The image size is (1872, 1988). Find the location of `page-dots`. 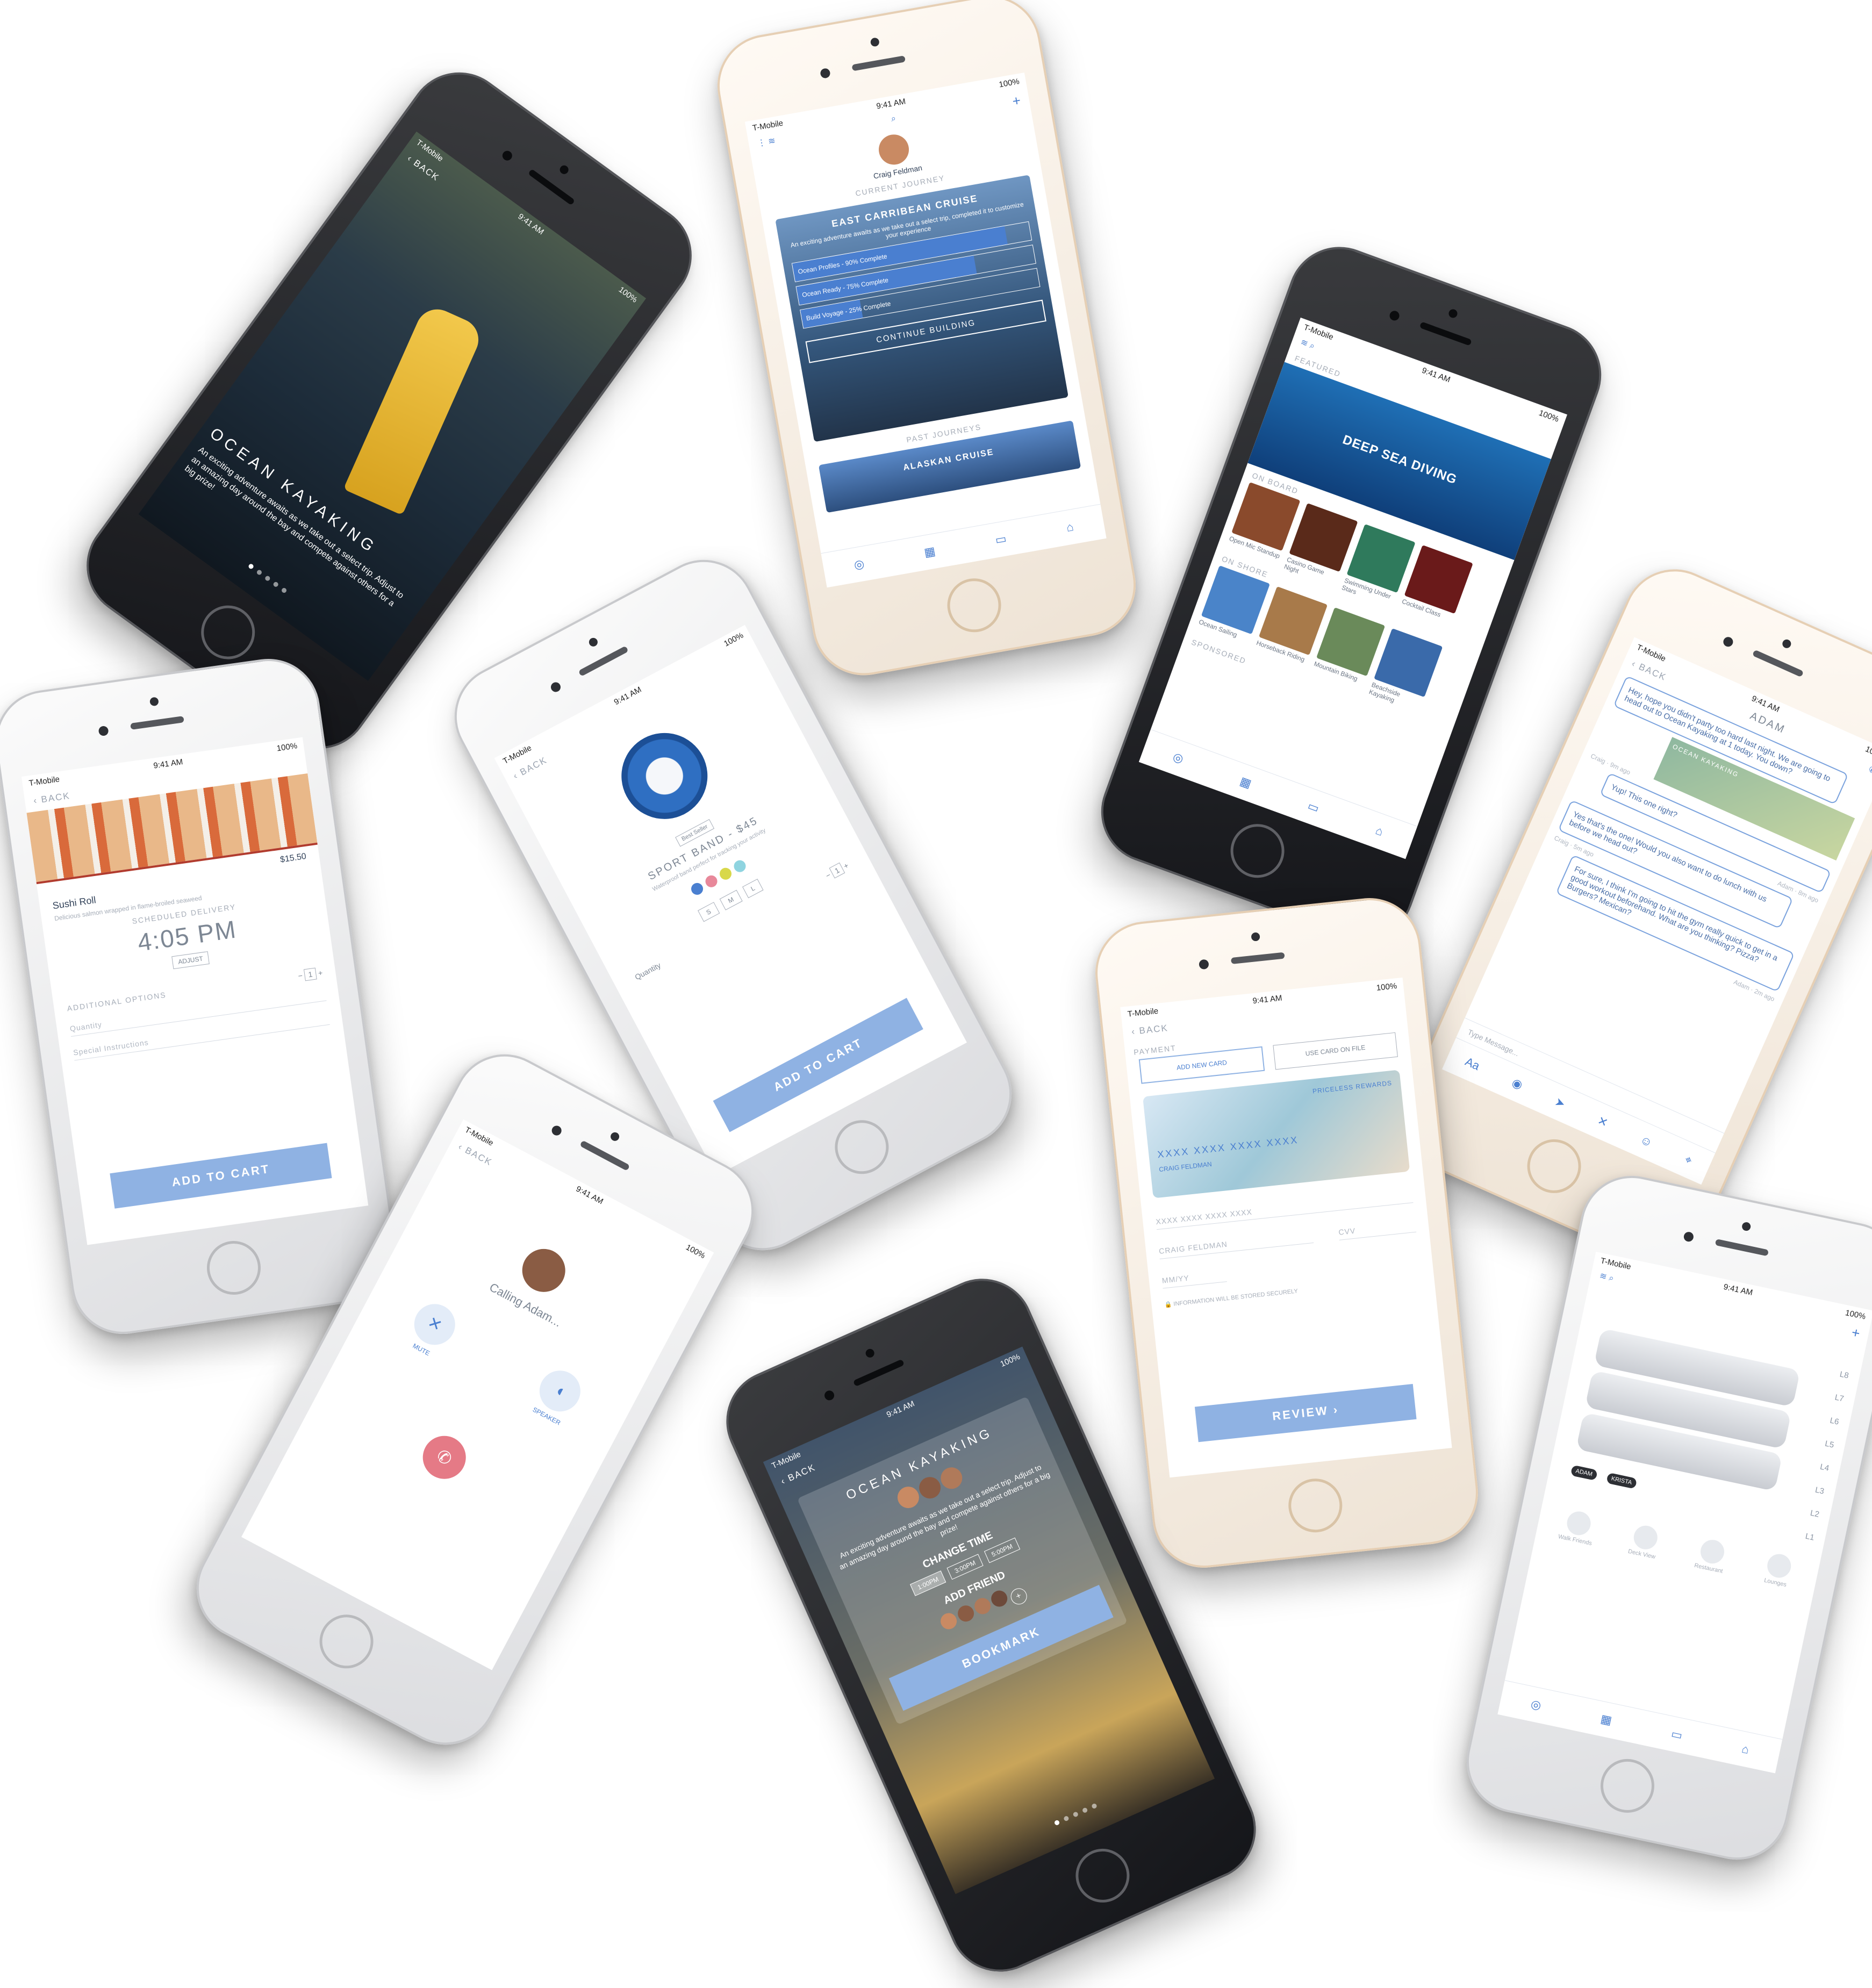

page-dots is located at coordinates (1075, 1815).